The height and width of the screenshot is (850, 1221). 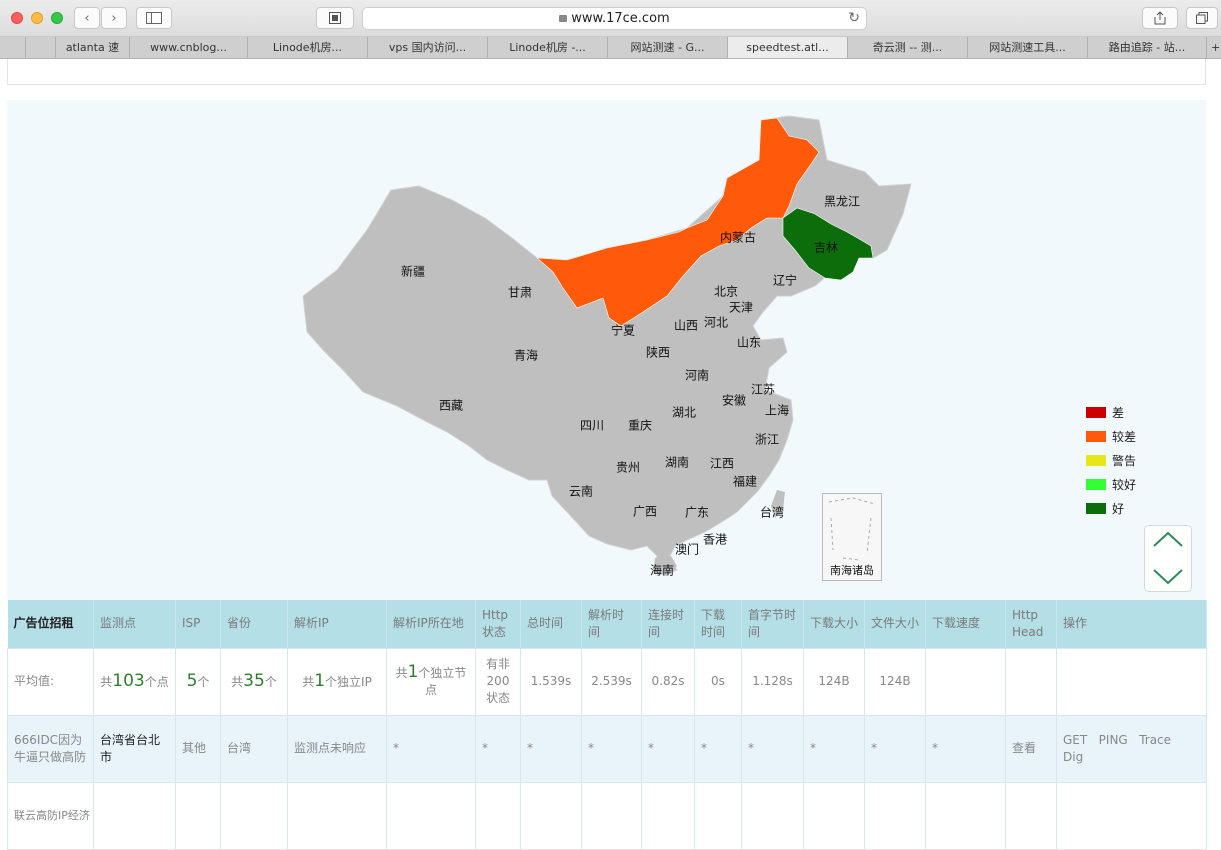 I want to click on province-label: 黑龙江, so click(x=842, y=201).